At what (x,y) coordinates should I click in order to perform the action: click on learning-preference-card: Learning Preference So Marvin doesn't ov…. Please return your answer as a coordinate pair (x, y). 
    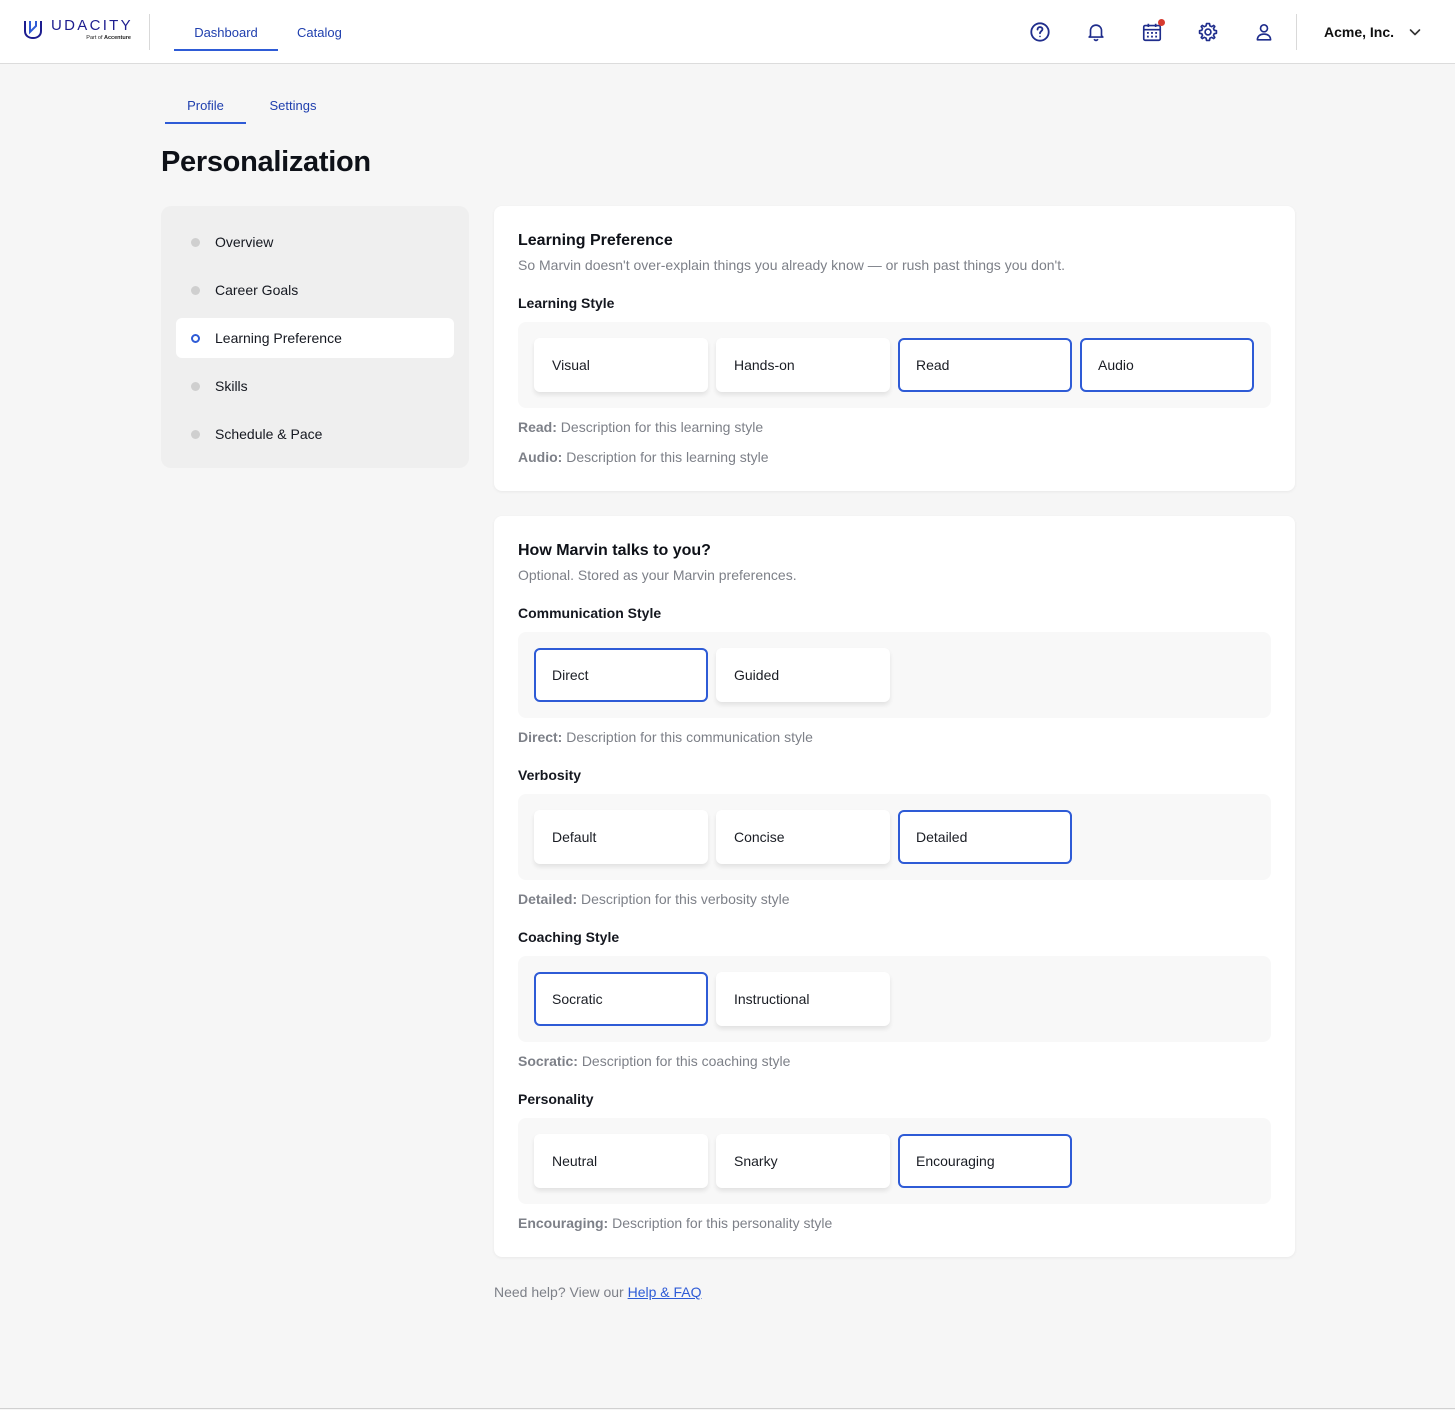
    Looking at the image, I should click on (894, 348).